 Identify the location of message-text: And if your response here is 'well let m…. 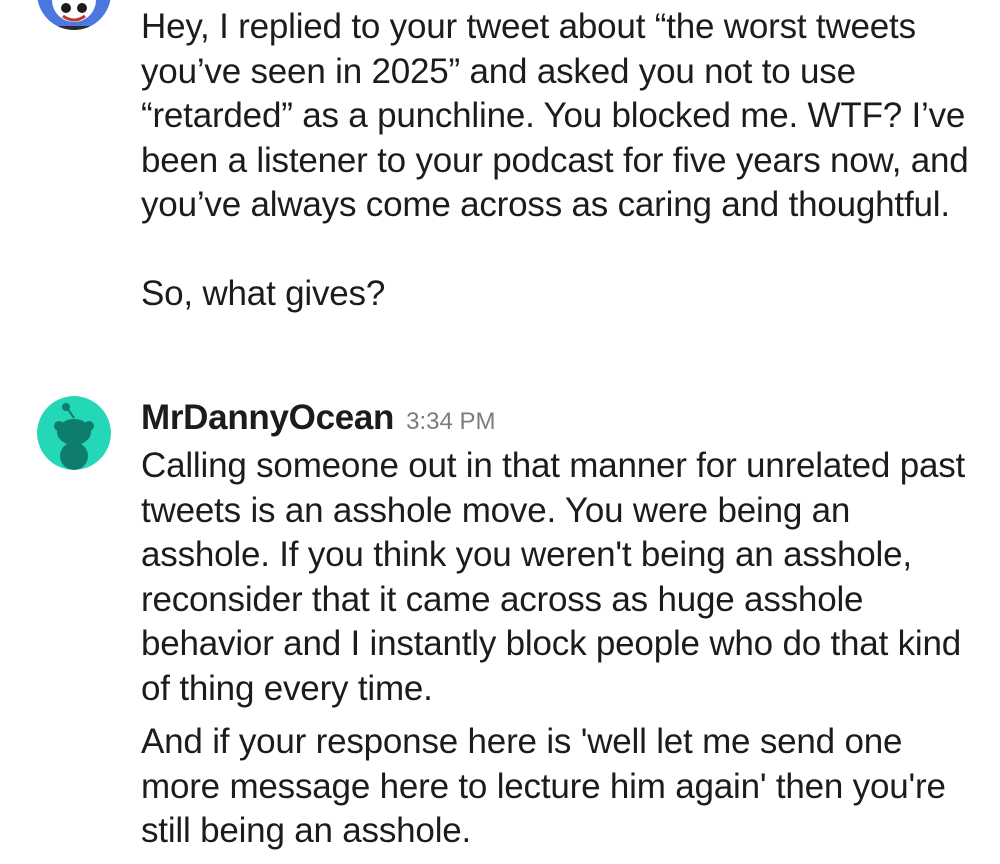
(543, 786).